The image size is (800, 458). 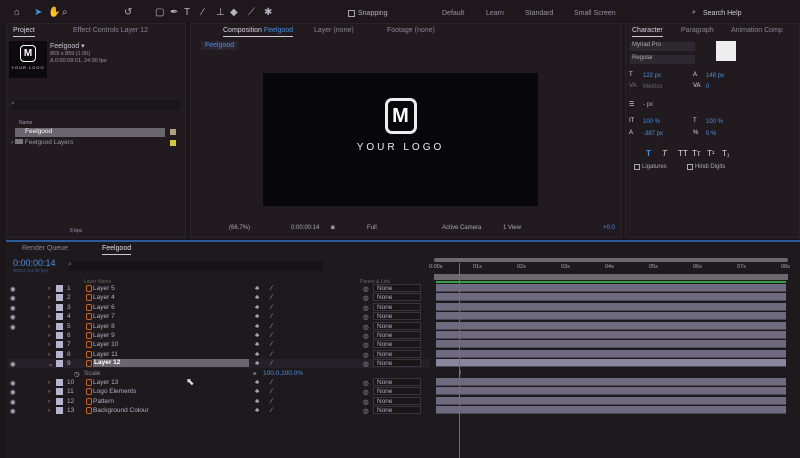 What do you see at coordinates (104, 297) in the screenshot?
I see `layer-name: Layer 4` at bounding box center [104, 297].